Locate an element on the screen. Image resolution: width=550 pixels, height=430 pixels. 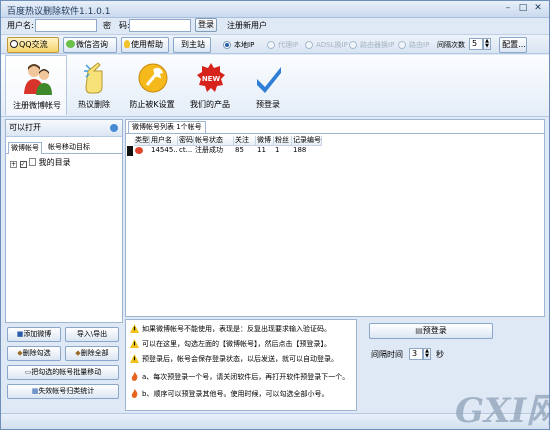
tip-item: 如果微博帐号不能使用，表现是：反复出现要求输入验证码。 is located at coordinates (230, 329).